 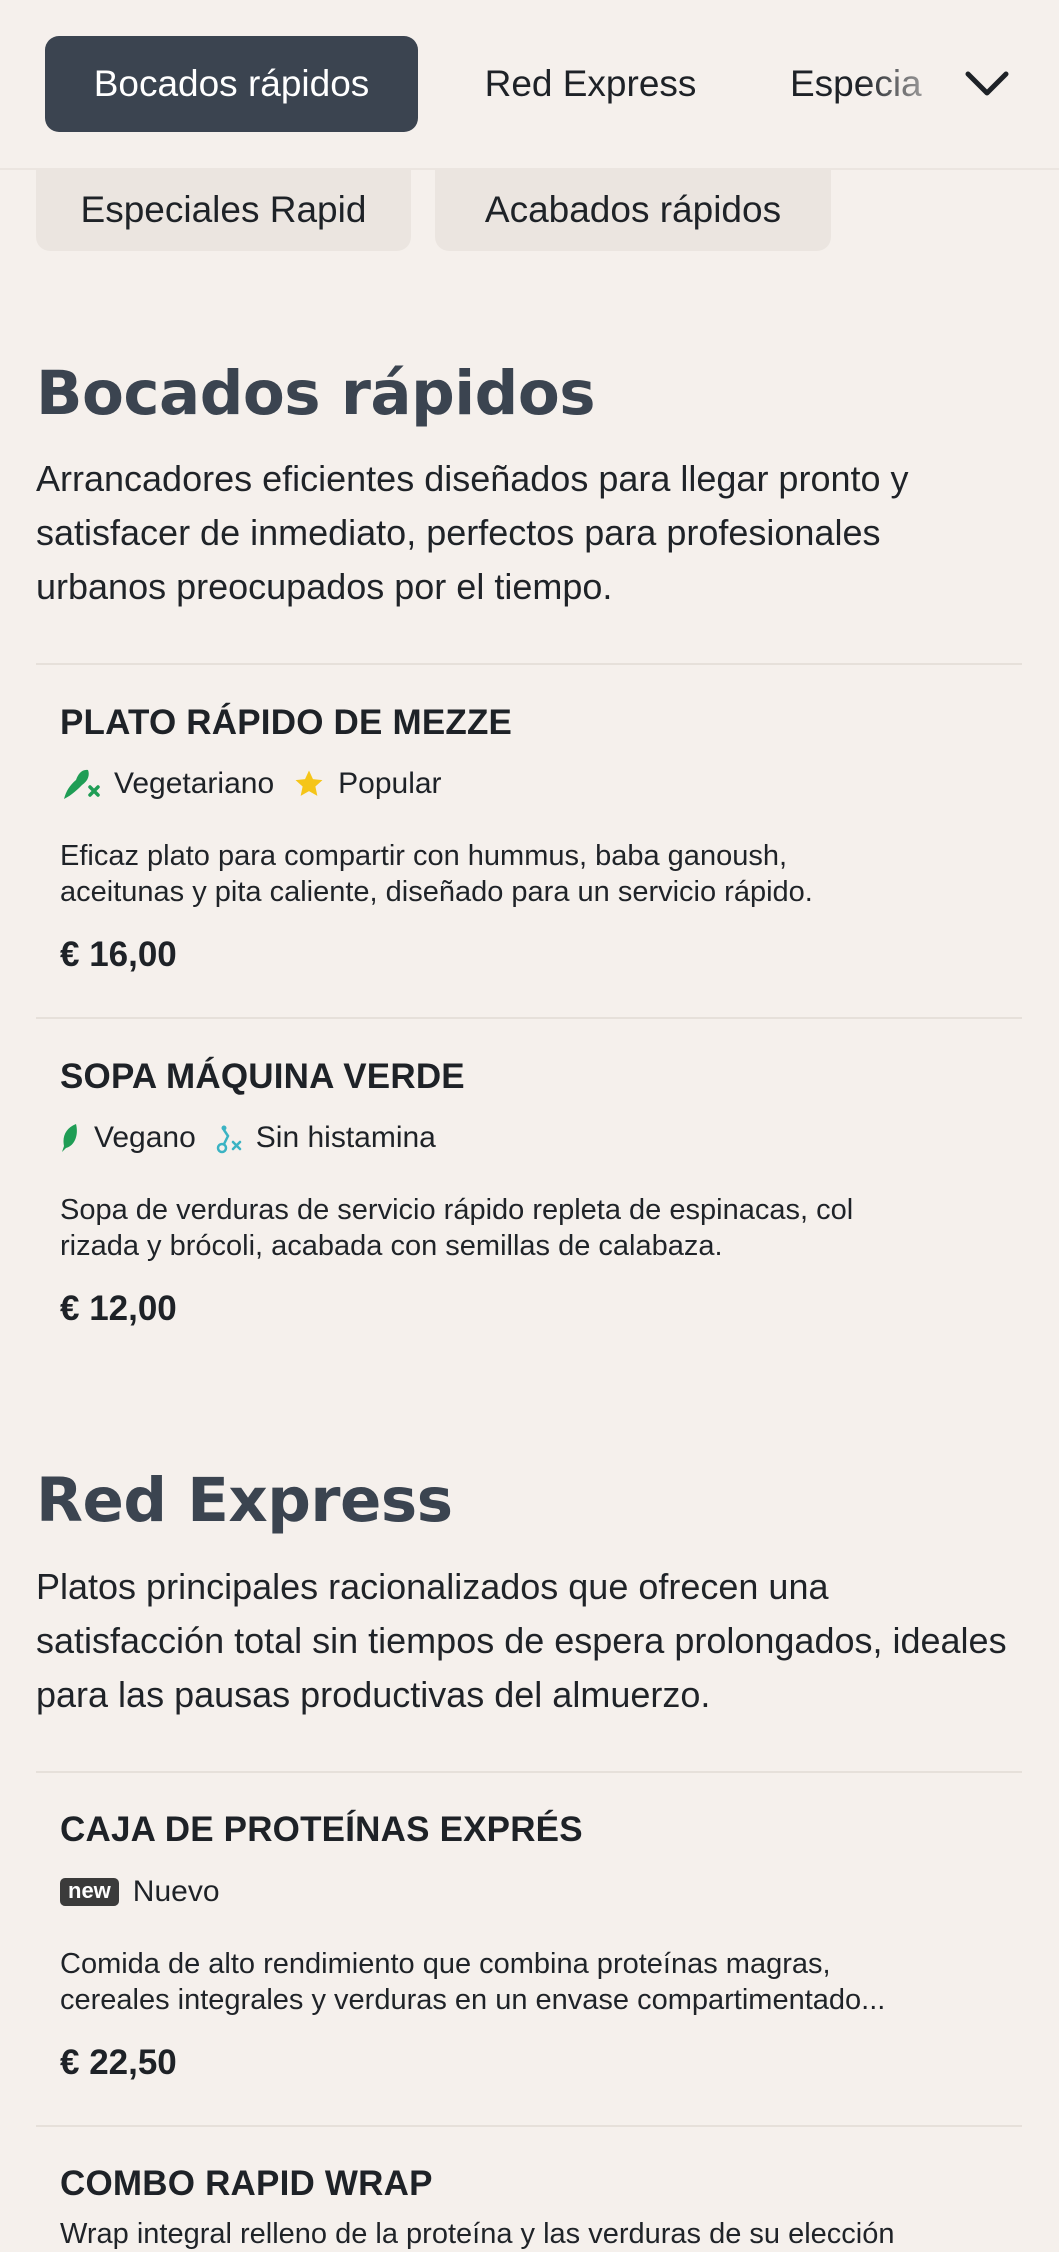 What do you see at coordinates (82, 784) in the screenshot?
I see `vegetarian-icon` at bounding box center [82, 784].